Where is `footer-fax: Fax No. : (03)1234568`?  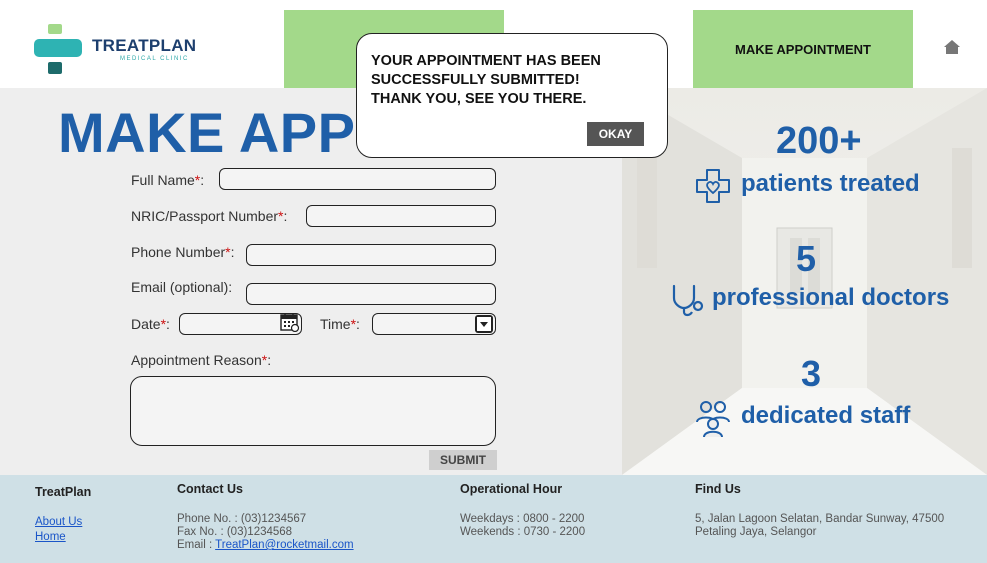
footer-fax: Fax No. : (03)1234568 is located at coordinates (235, 532).